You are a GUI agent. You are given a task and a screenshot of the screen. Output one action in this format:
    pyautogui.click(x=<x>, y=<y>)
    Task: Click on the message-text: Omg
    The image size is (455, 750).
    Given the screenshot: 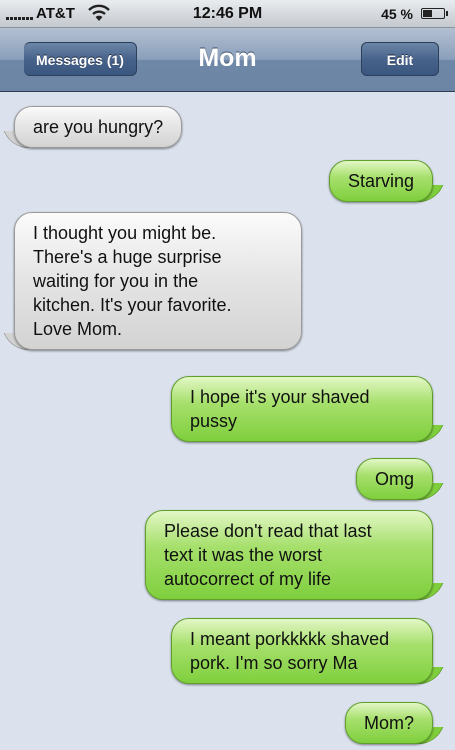 What is the action you would take?
    pyautogui.click(x=394, y=479)
    